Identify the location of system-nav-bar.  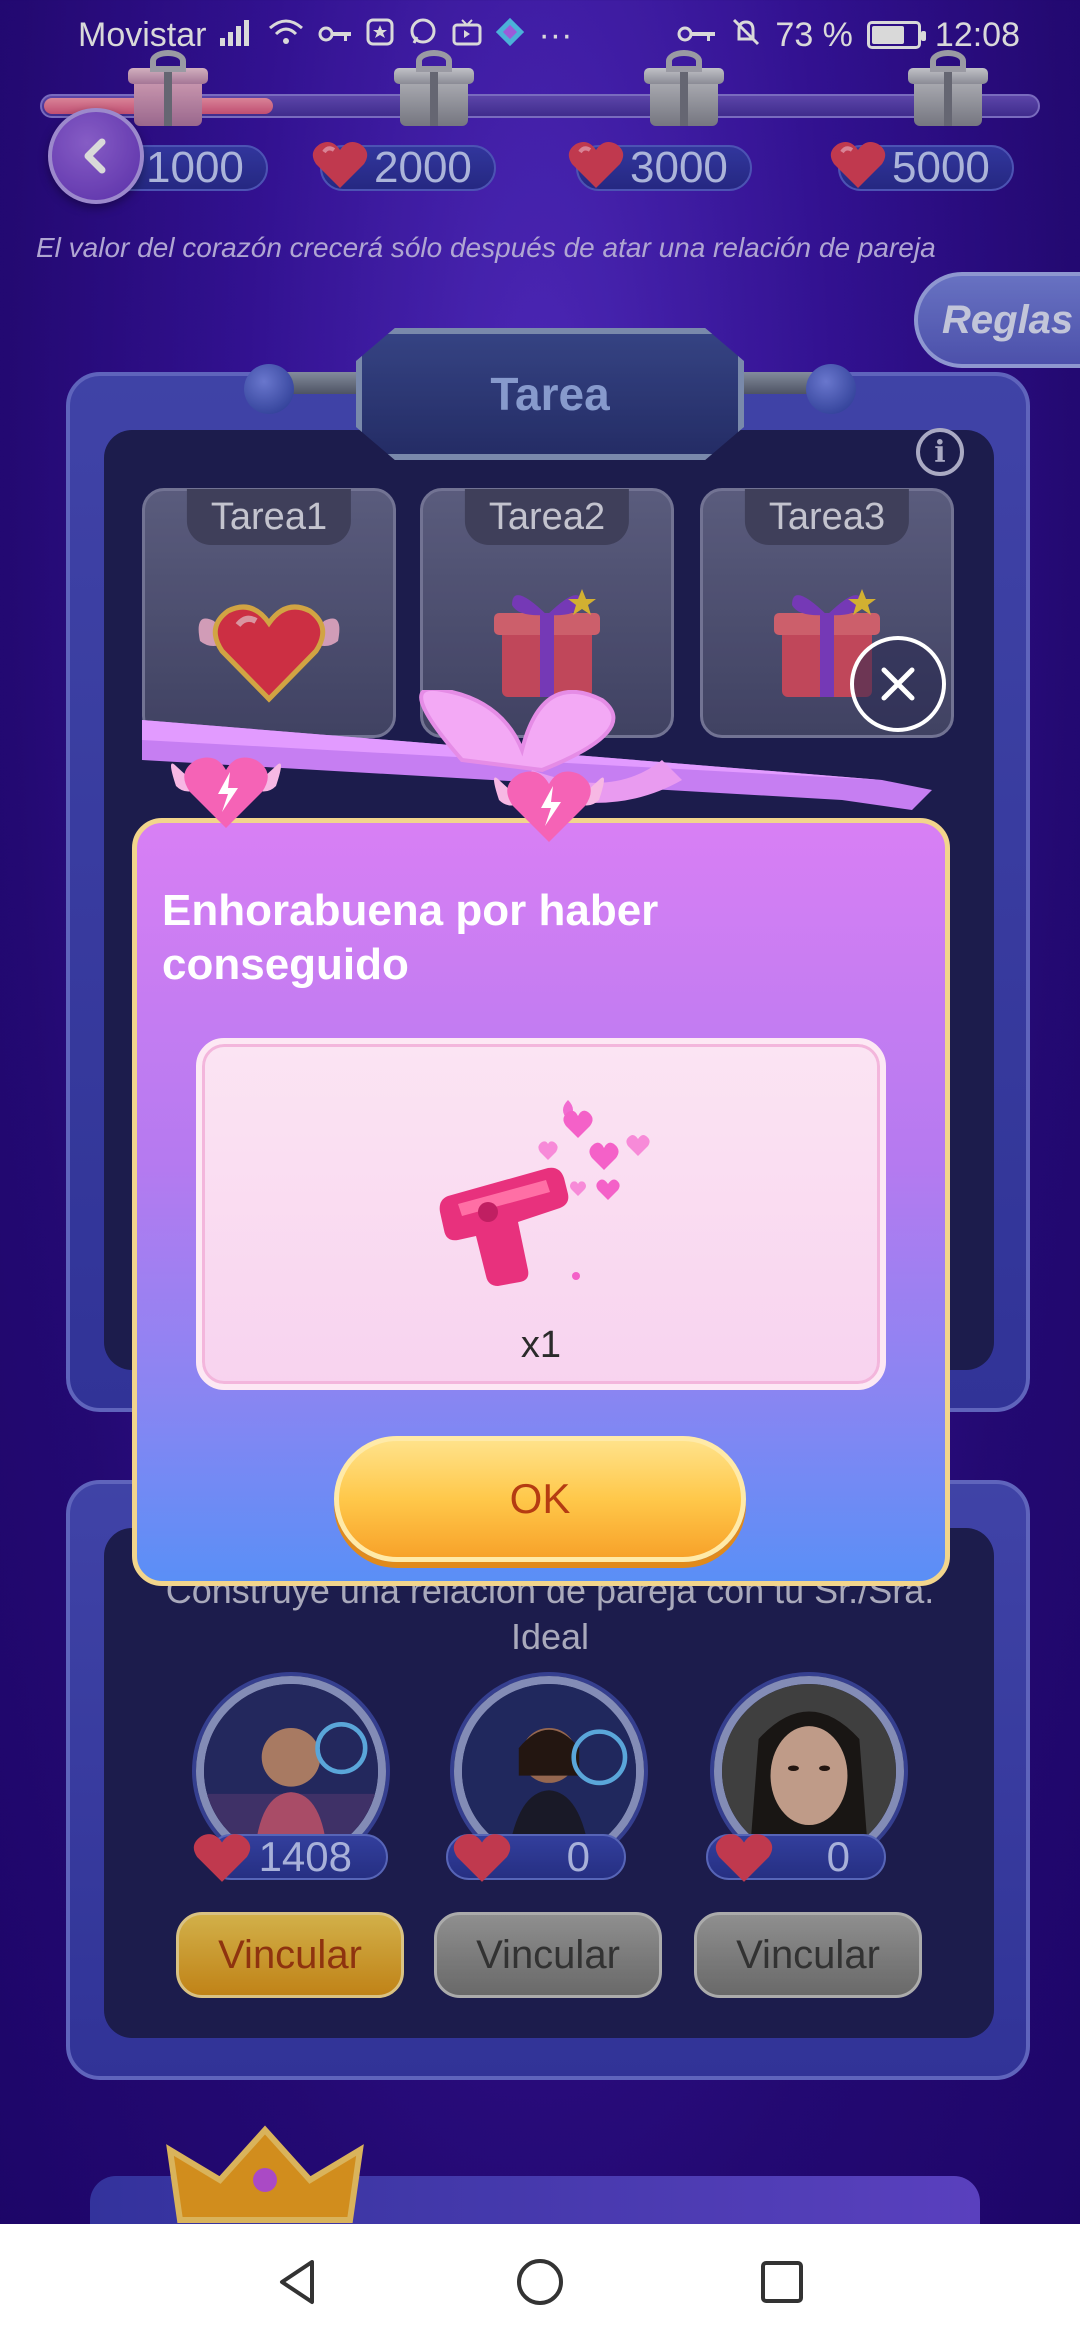
(540, 2282).